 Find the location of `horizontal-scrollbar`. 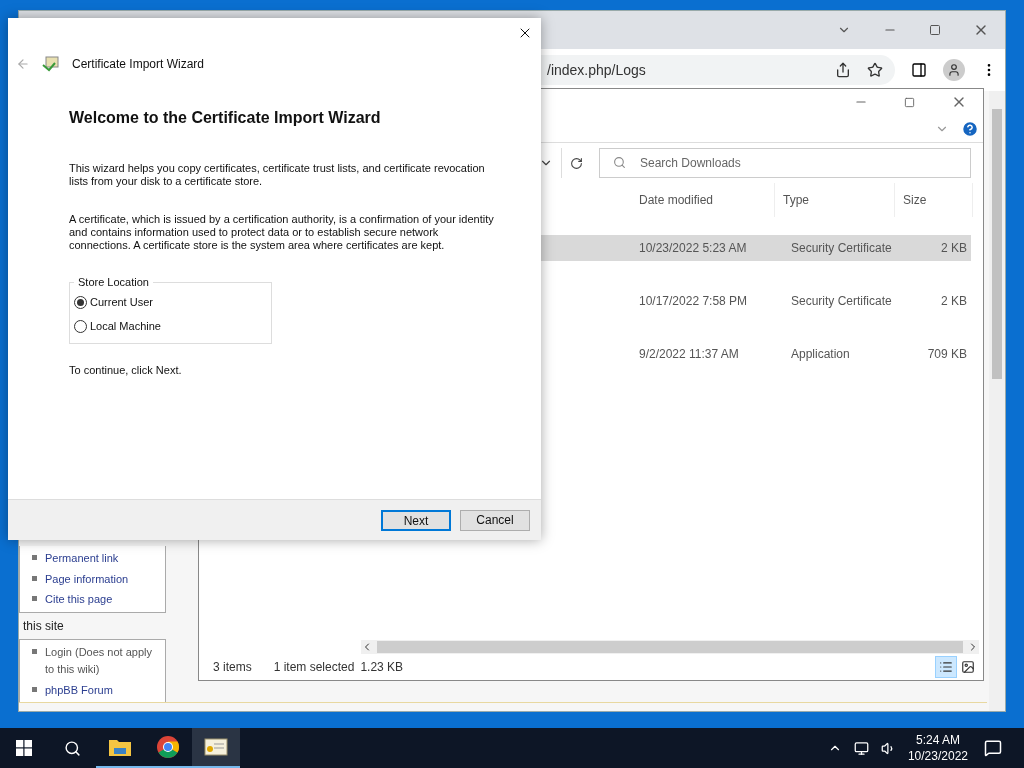

horizontal-scrollbar is located at coordinates (670, 647).